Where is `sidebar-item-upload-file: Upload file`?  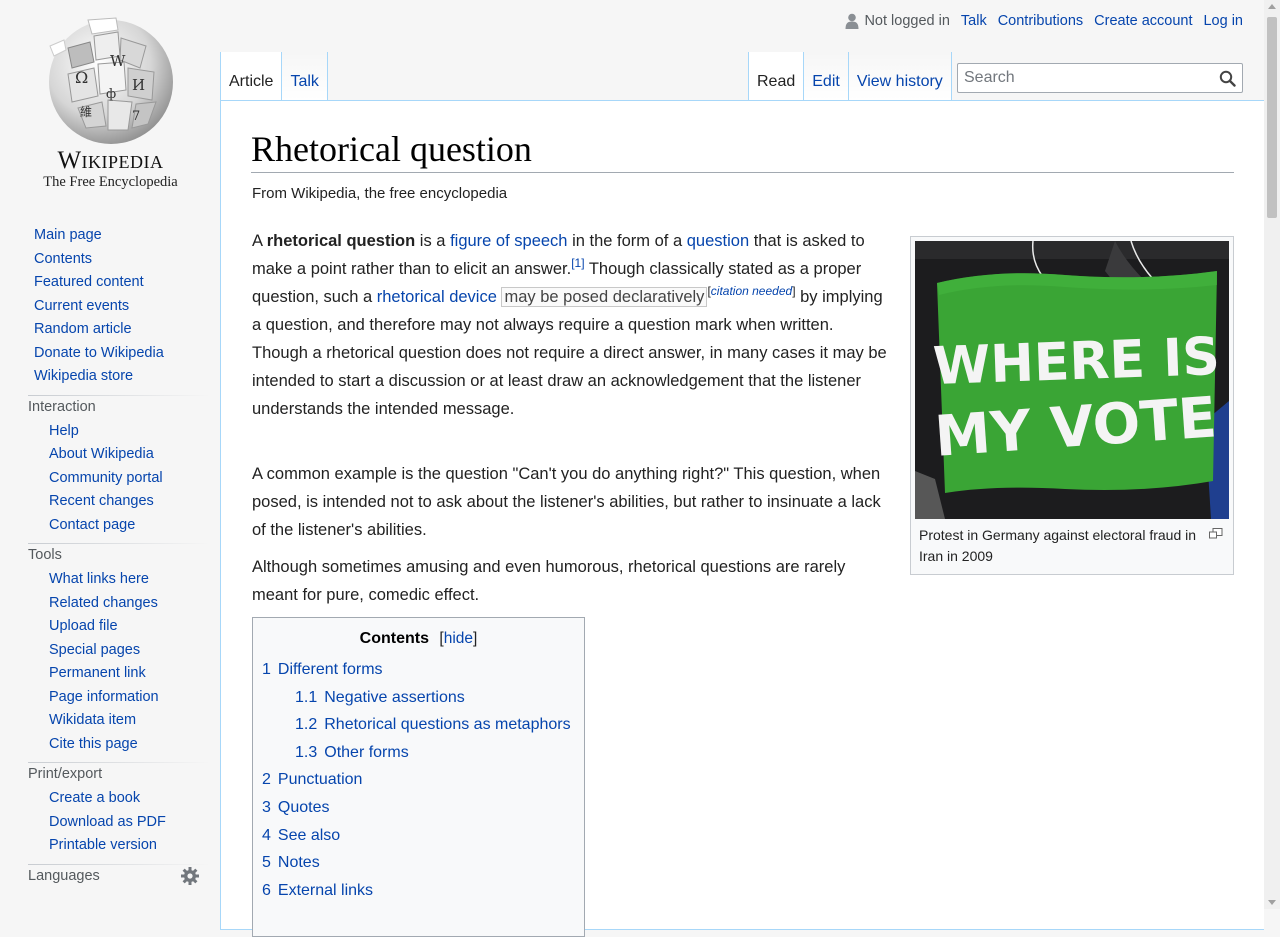
sidebar-item-upload-file: Upload file is located at coordinates (83, 626).